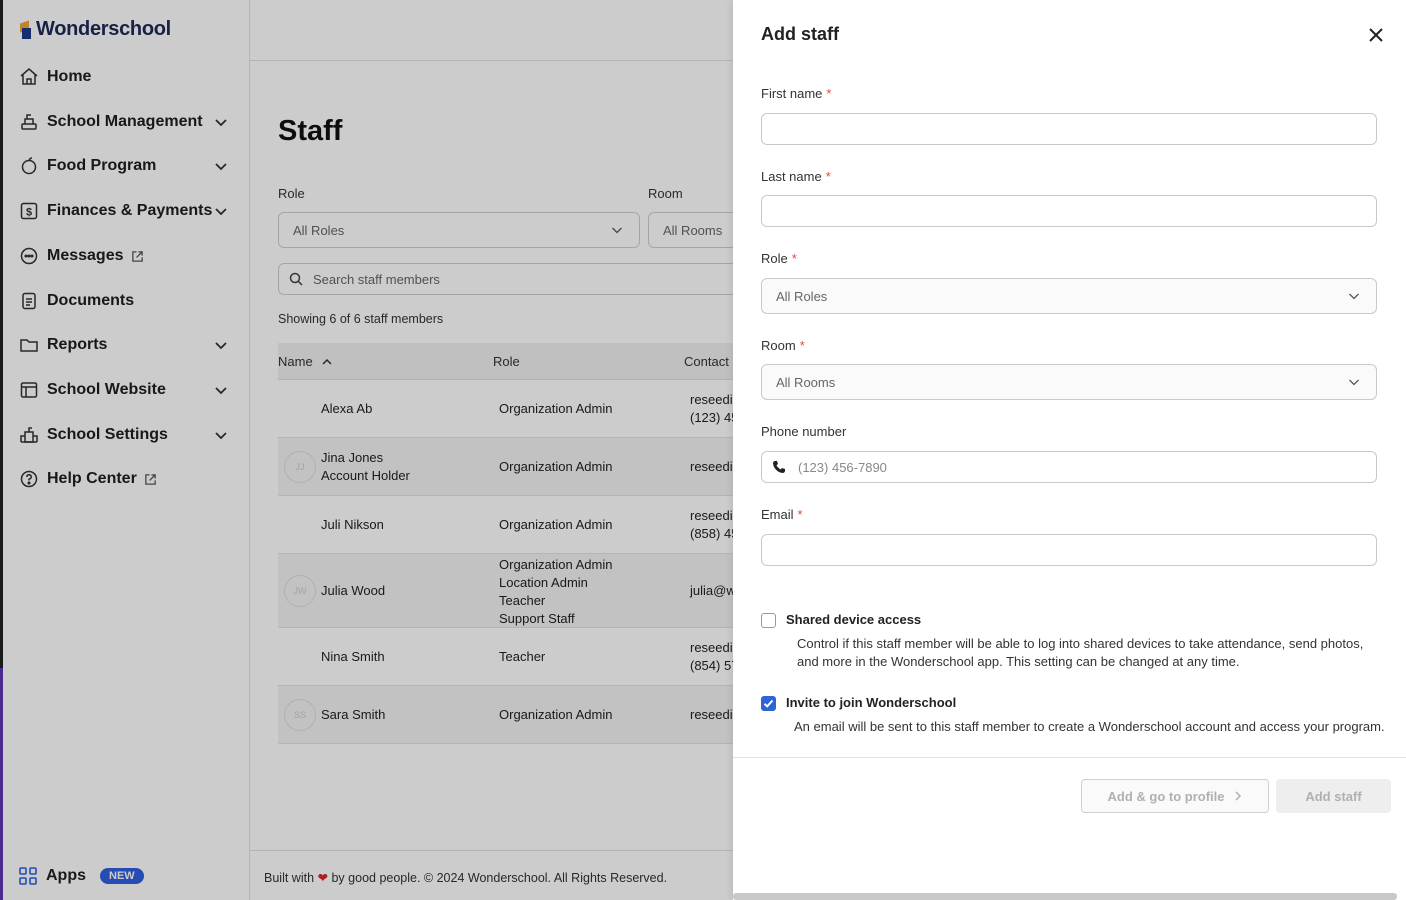 This screenshot has width=1406, height=900. I want to click on shared-device-label: Shared device access, so click(853, 619).